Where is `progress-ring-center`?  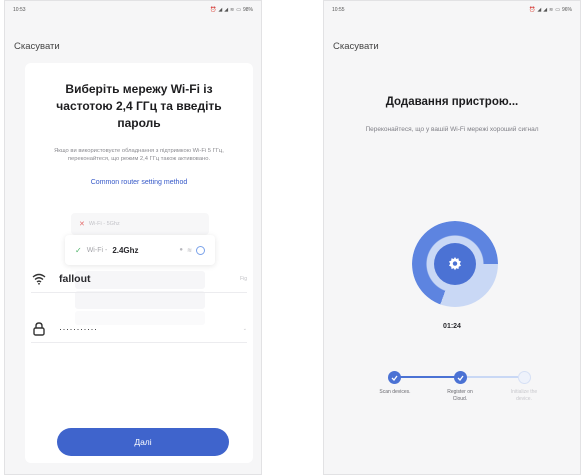 progress-ring-center is located at coordinates (455, 264).